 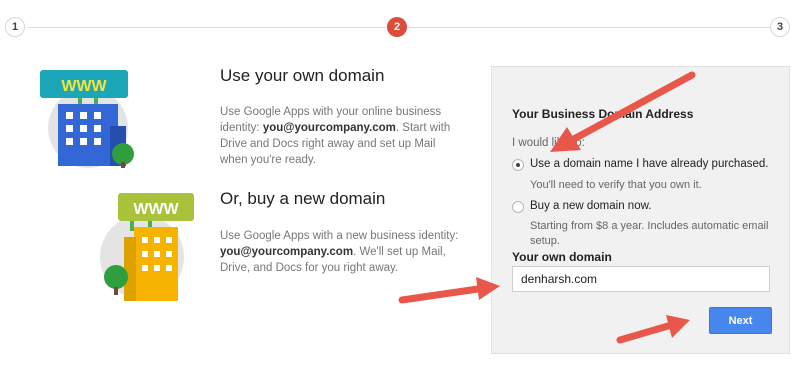 What do you see at coordinates (780, 27) in the screenshot?
I see `step-3: 3` at bounding box center [780, 27].